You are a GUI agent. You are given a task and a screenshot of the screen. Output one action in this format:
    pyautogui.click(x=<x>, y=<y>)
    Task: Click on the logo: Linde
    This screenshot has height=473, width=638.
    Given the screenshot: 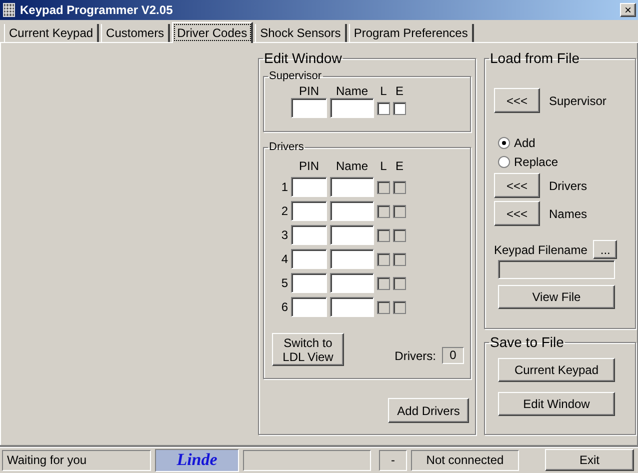 What is the action you would take?
    pyautogui.click(x=197, y=460)
    